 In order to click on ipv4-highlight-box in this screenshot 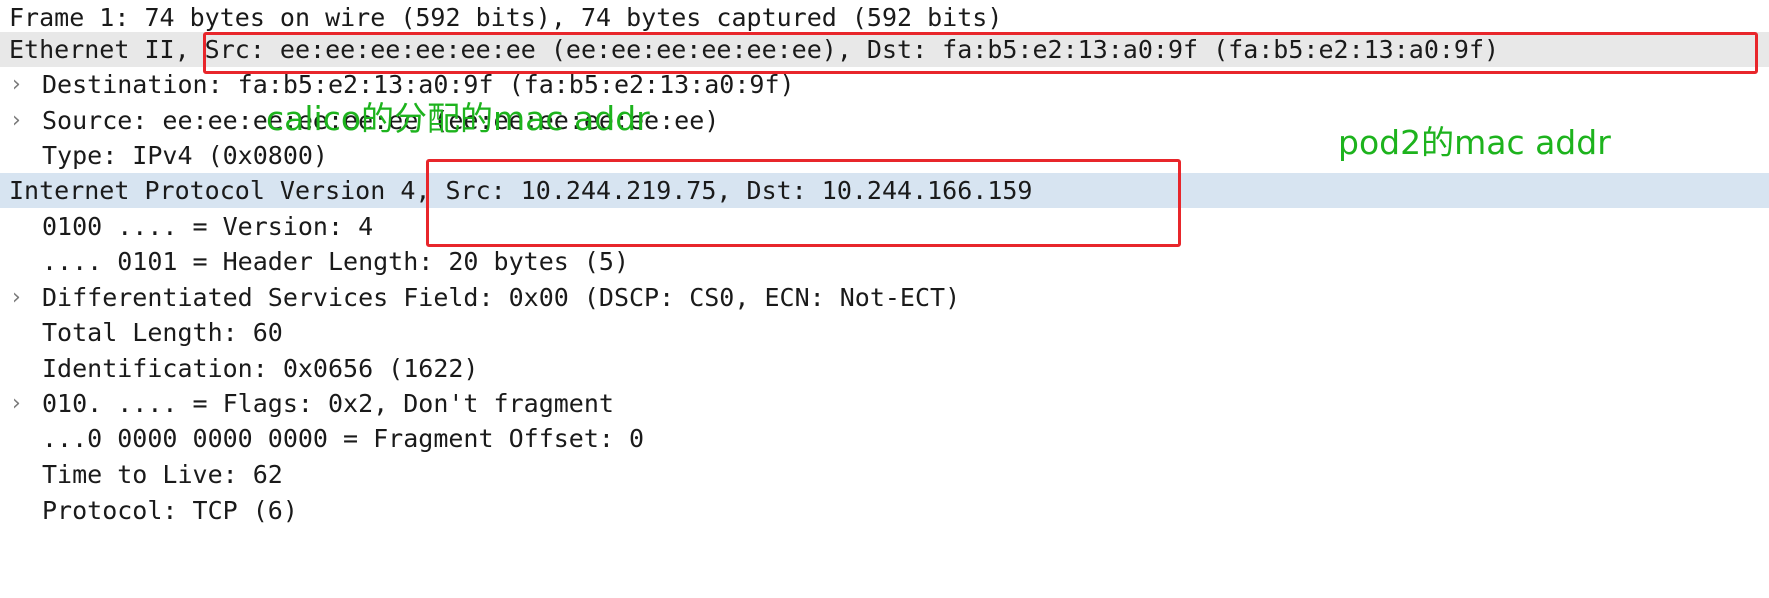, I will do `click(803, 203)`.